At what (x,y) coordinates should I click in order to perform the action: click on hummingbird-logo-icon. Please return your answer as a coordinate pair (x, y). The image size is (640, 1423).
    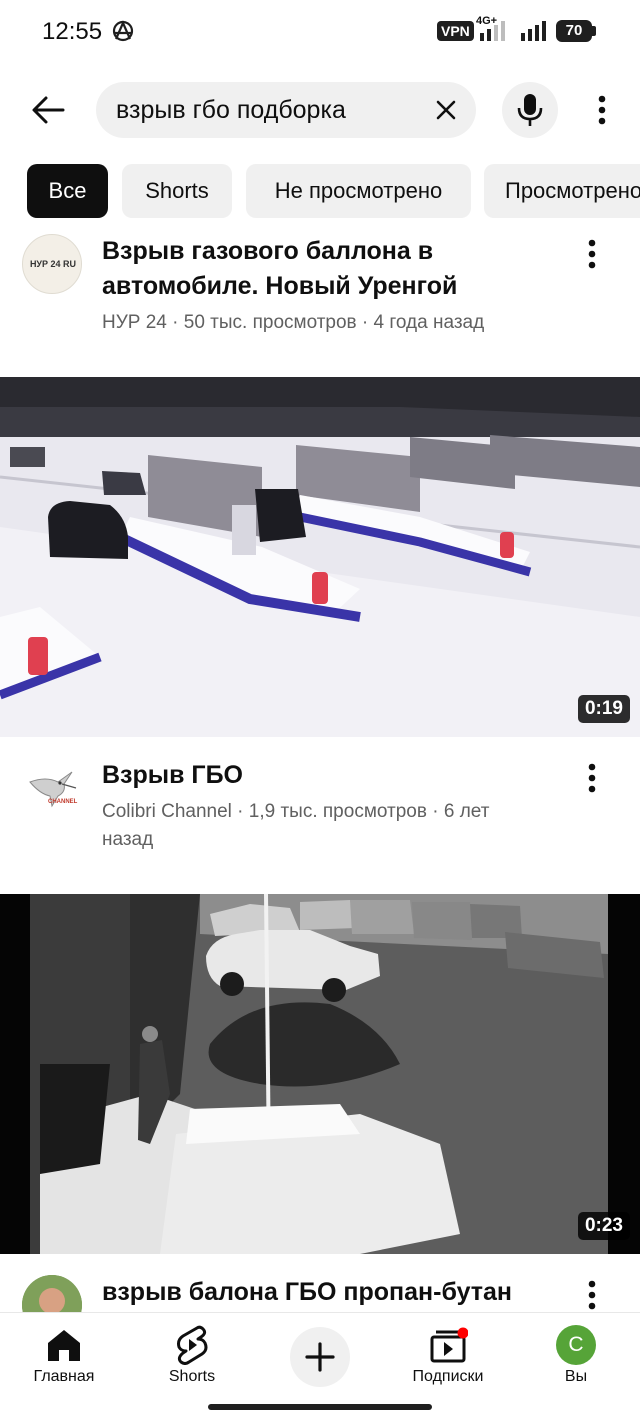
    Looking at the image, I should click on (53, 789).